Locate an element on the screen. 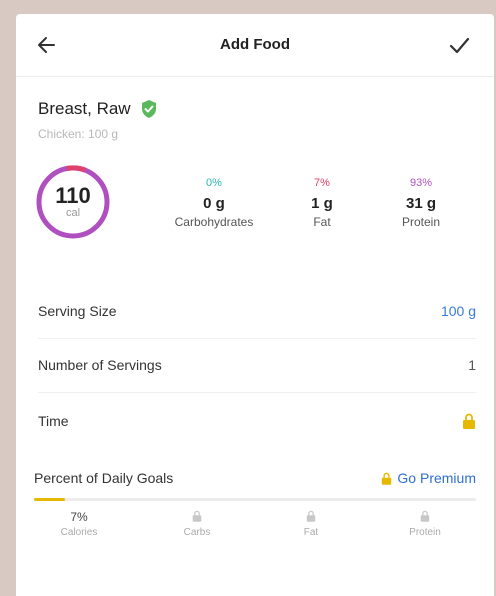  serving-size-row: Serving Size 100 g is located at coordinates (257, 311).